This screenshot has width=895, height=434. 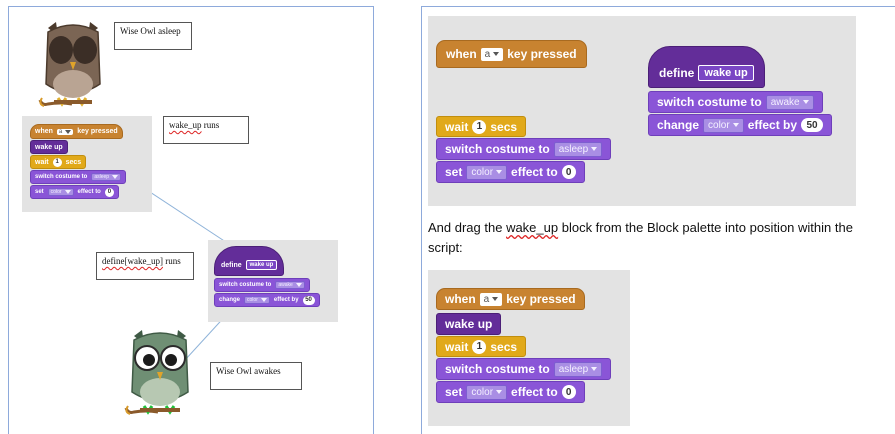 What do you see at coordinates (534, 392) in the screenshot?
I see `effect-to-label-b: effect to` at bounding box center [534, 392].